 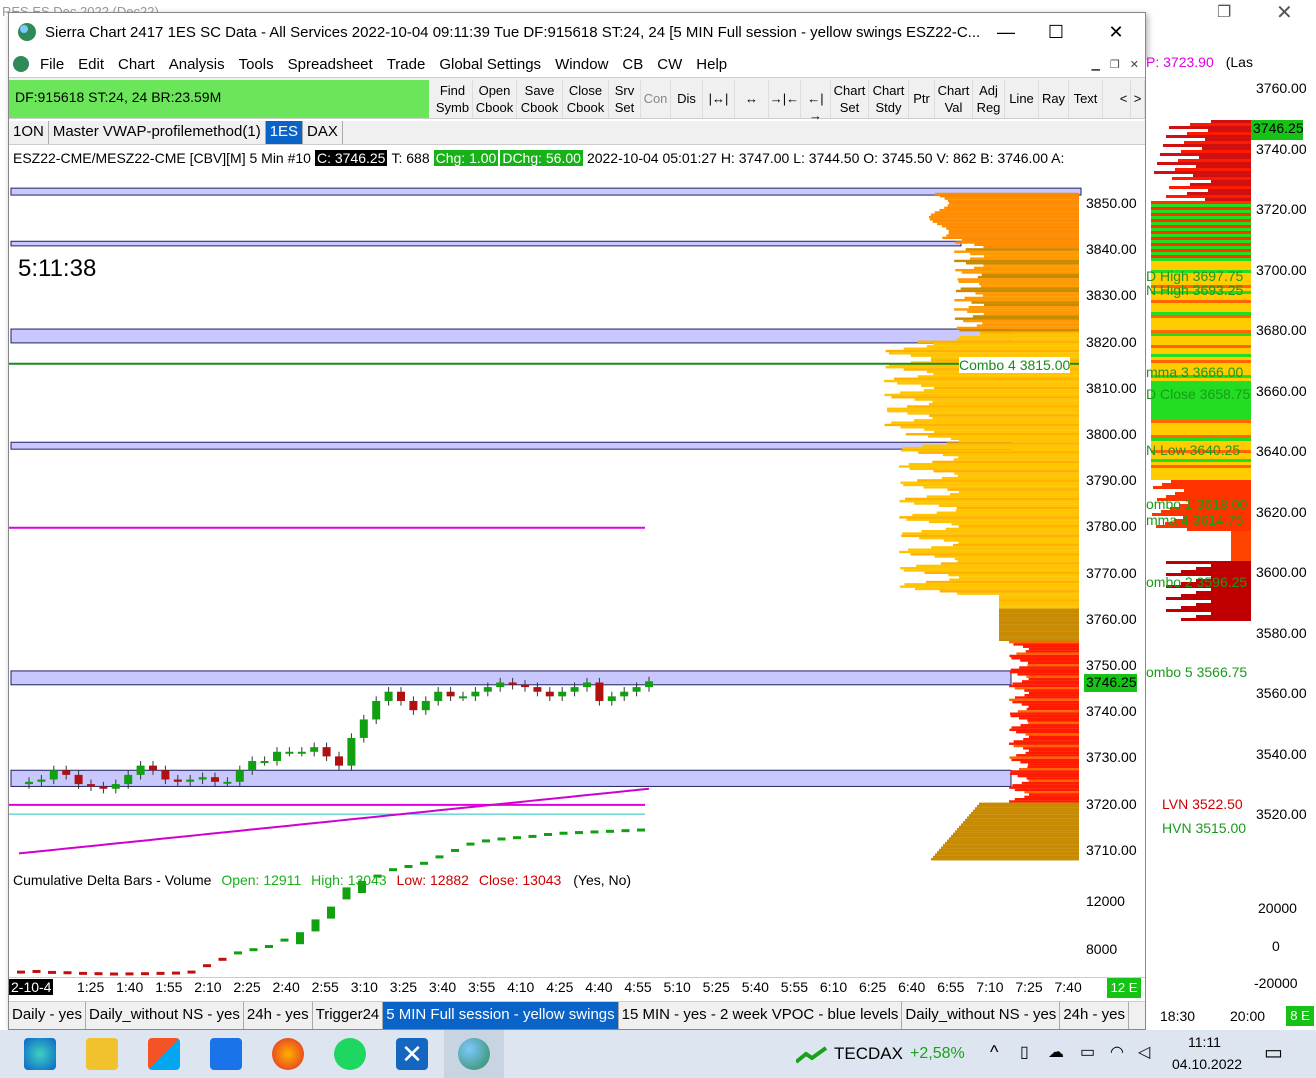 What do you see at coordinates (994, 1052) in the screenshot?
I see `chevron-up-icon: ^` at bounding box center [994, 1052].